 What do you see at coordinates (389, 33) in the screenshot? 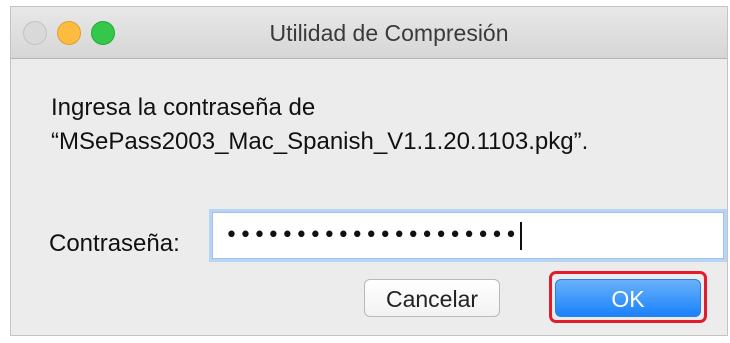
I see `window-title: Utilidad de Compresión` at bounding box center [389, 33].